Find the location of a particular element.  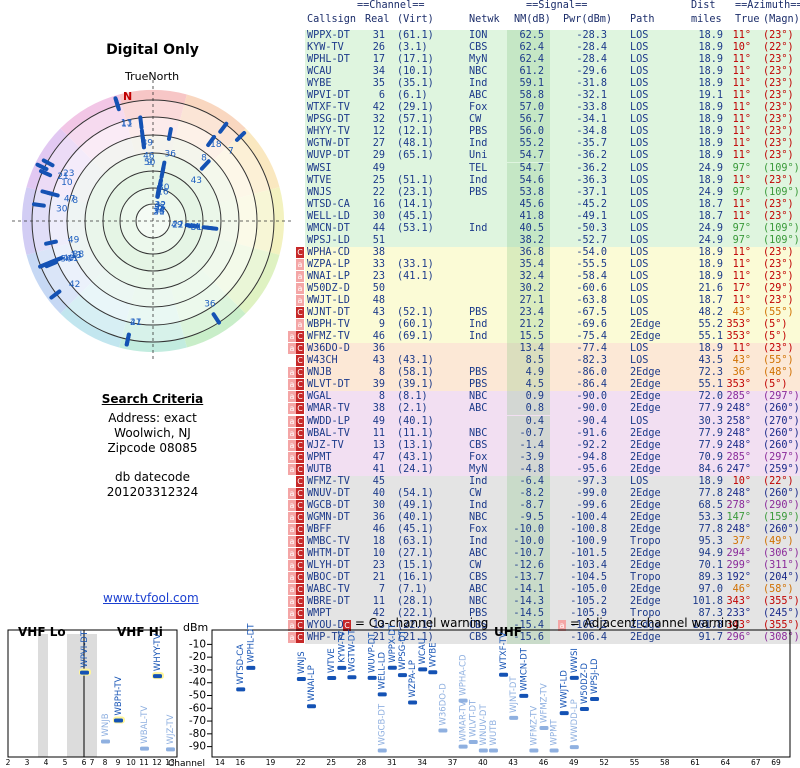

real-cell: 35 is located at coordinates (378, 84).